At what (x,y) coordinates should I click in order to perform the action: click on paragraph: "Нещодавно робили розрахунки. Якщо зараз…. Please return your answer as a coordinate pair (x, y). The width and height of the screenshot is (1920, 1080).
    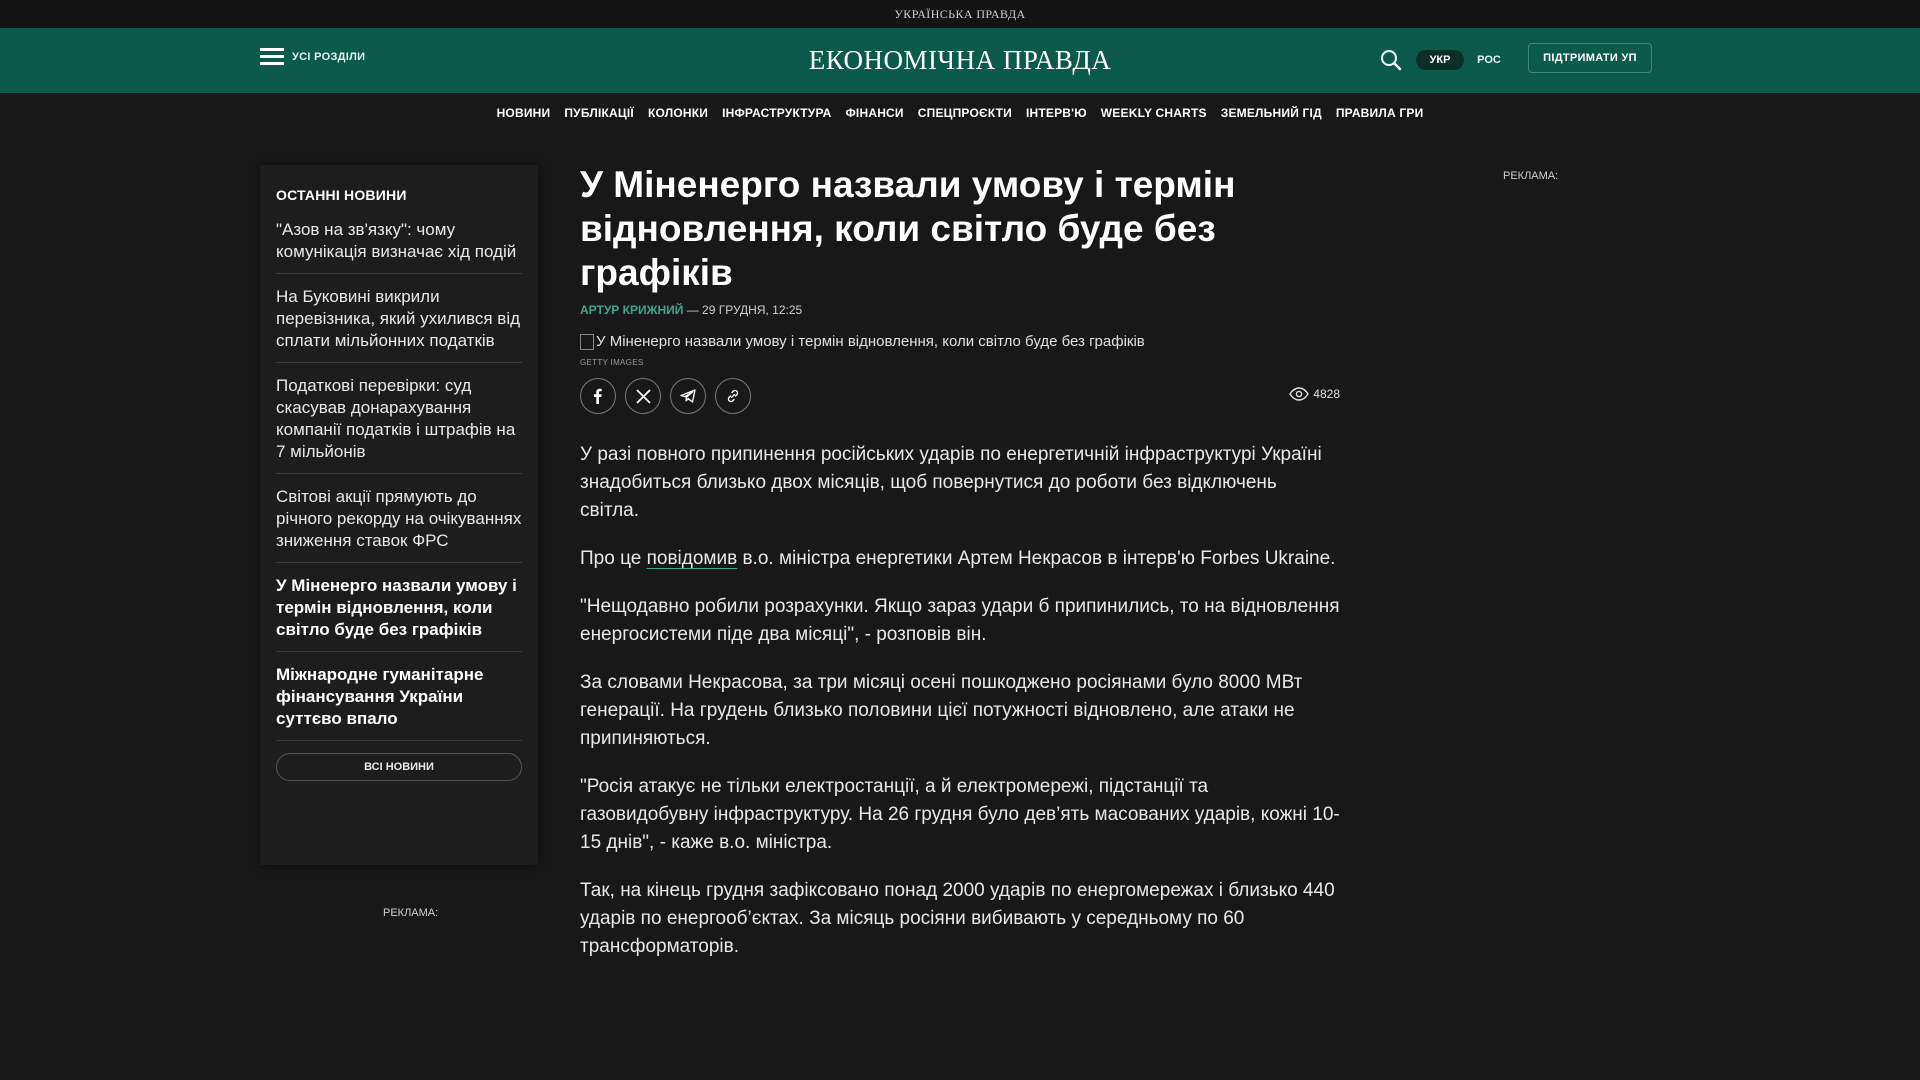
    Looking at the image, I should click on (960, 620).